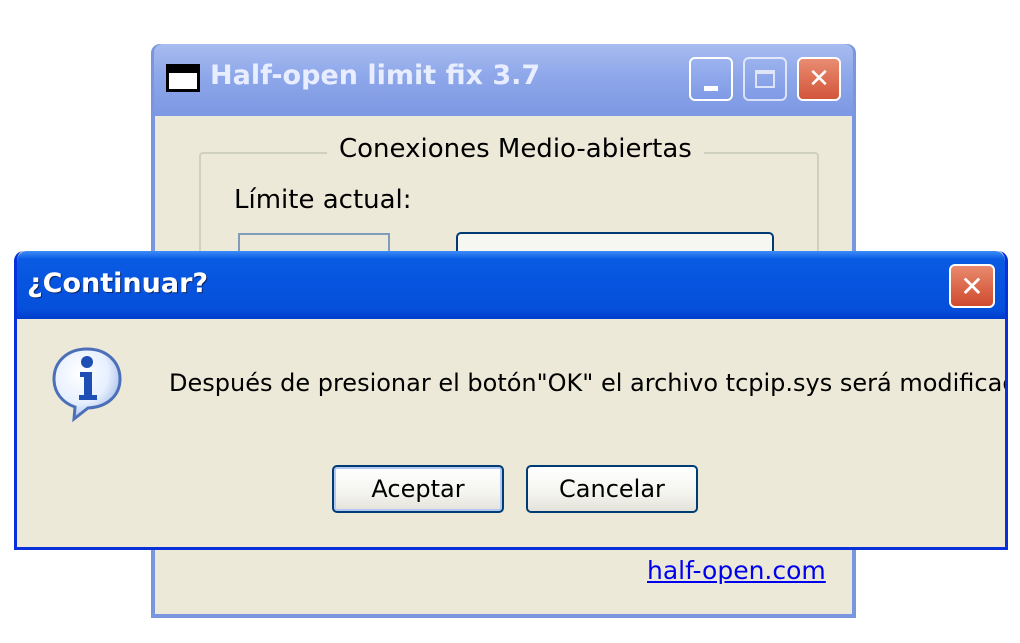  I want to click on cancel-button: Cancelar, so click(612, 489).